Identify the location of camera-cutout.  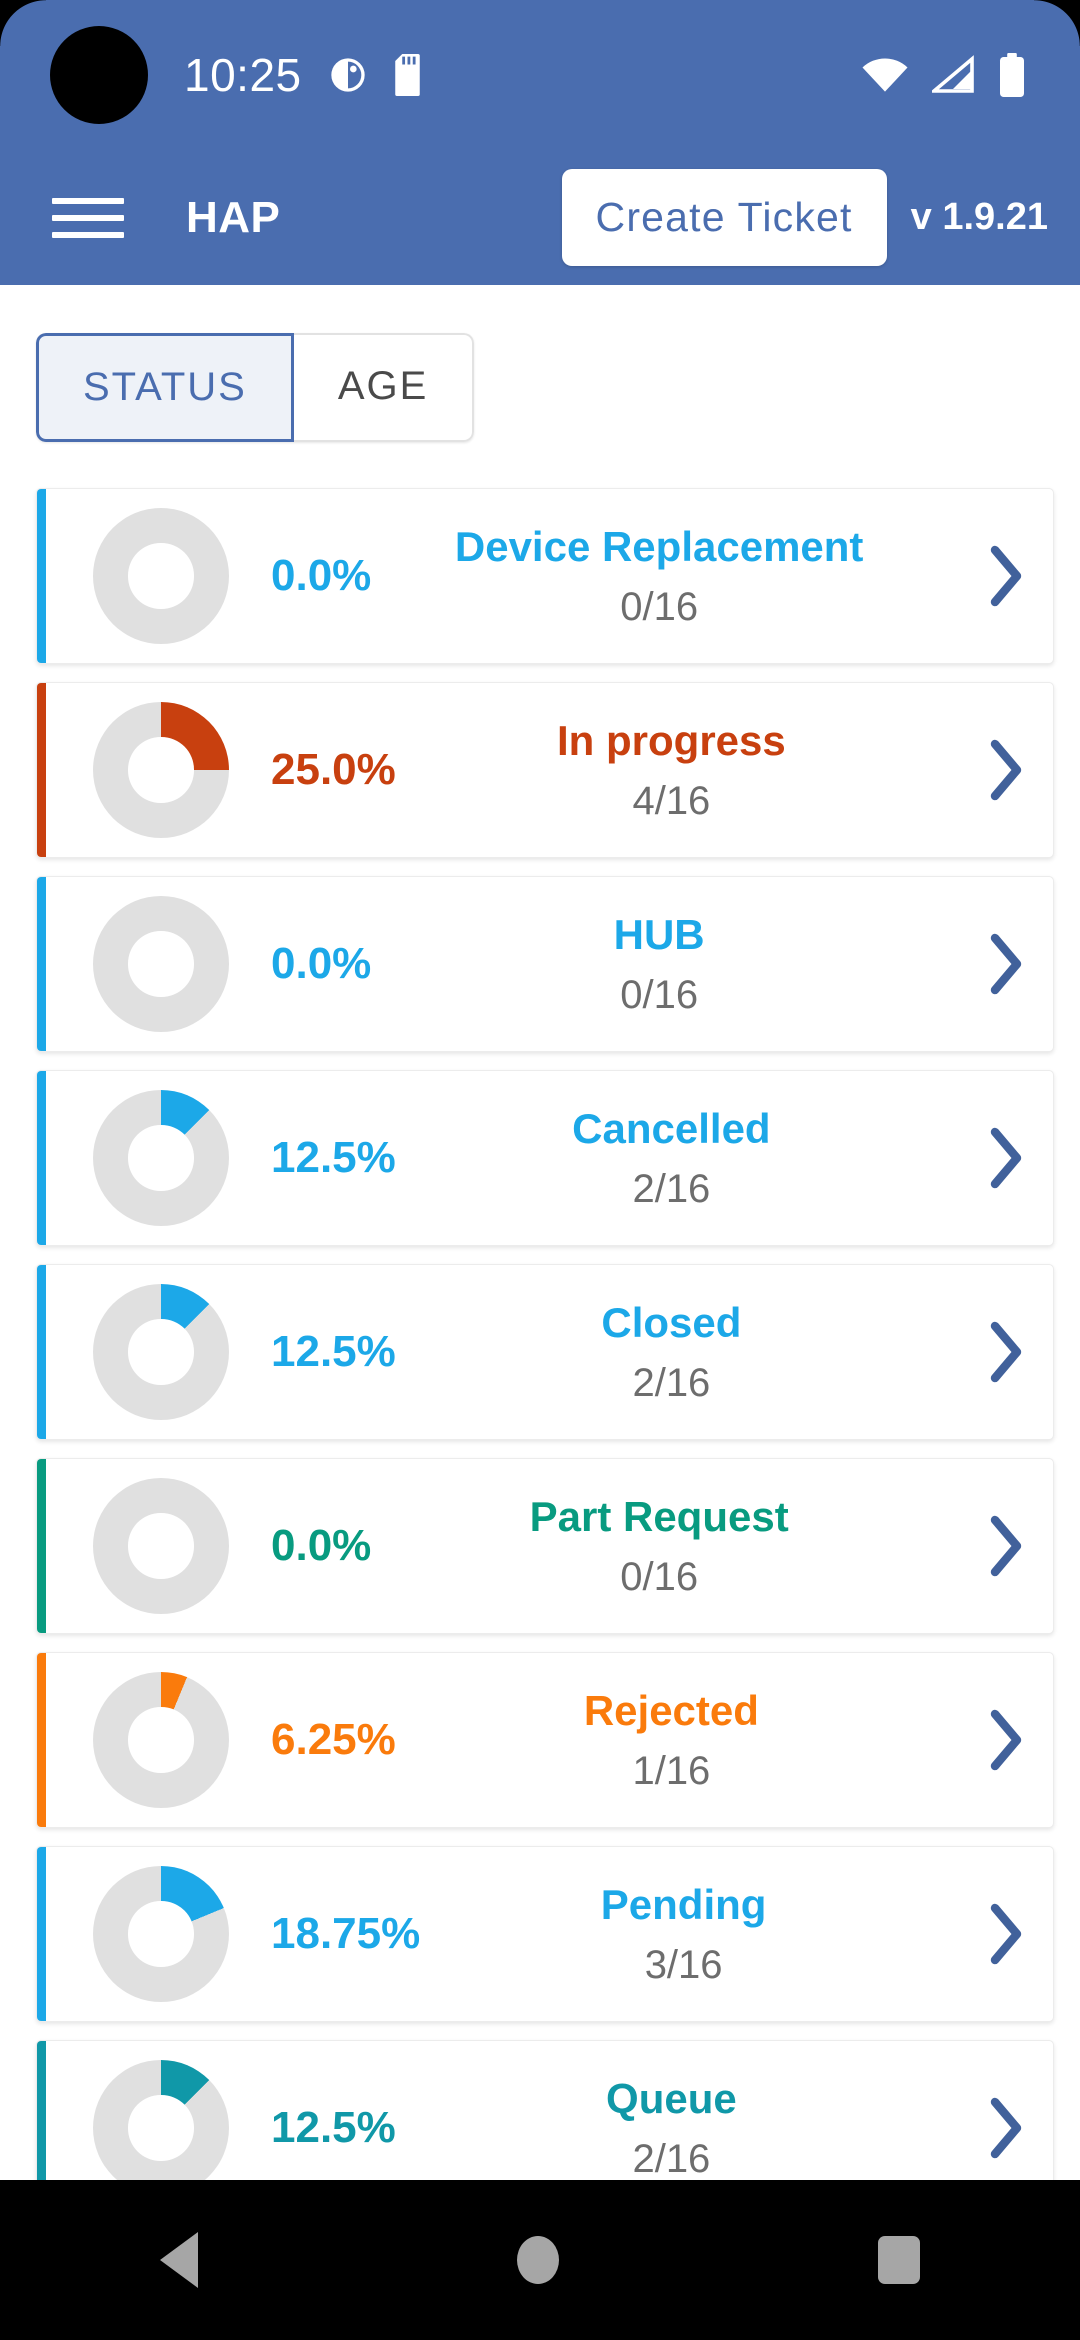
(99, 75).